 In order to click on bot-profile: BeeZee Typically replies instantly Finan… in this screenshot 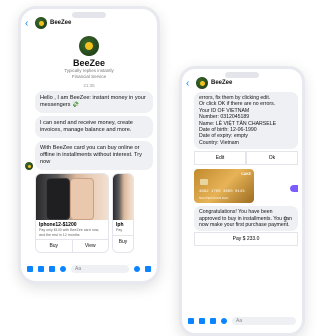, I will do `click(89, 62)`.